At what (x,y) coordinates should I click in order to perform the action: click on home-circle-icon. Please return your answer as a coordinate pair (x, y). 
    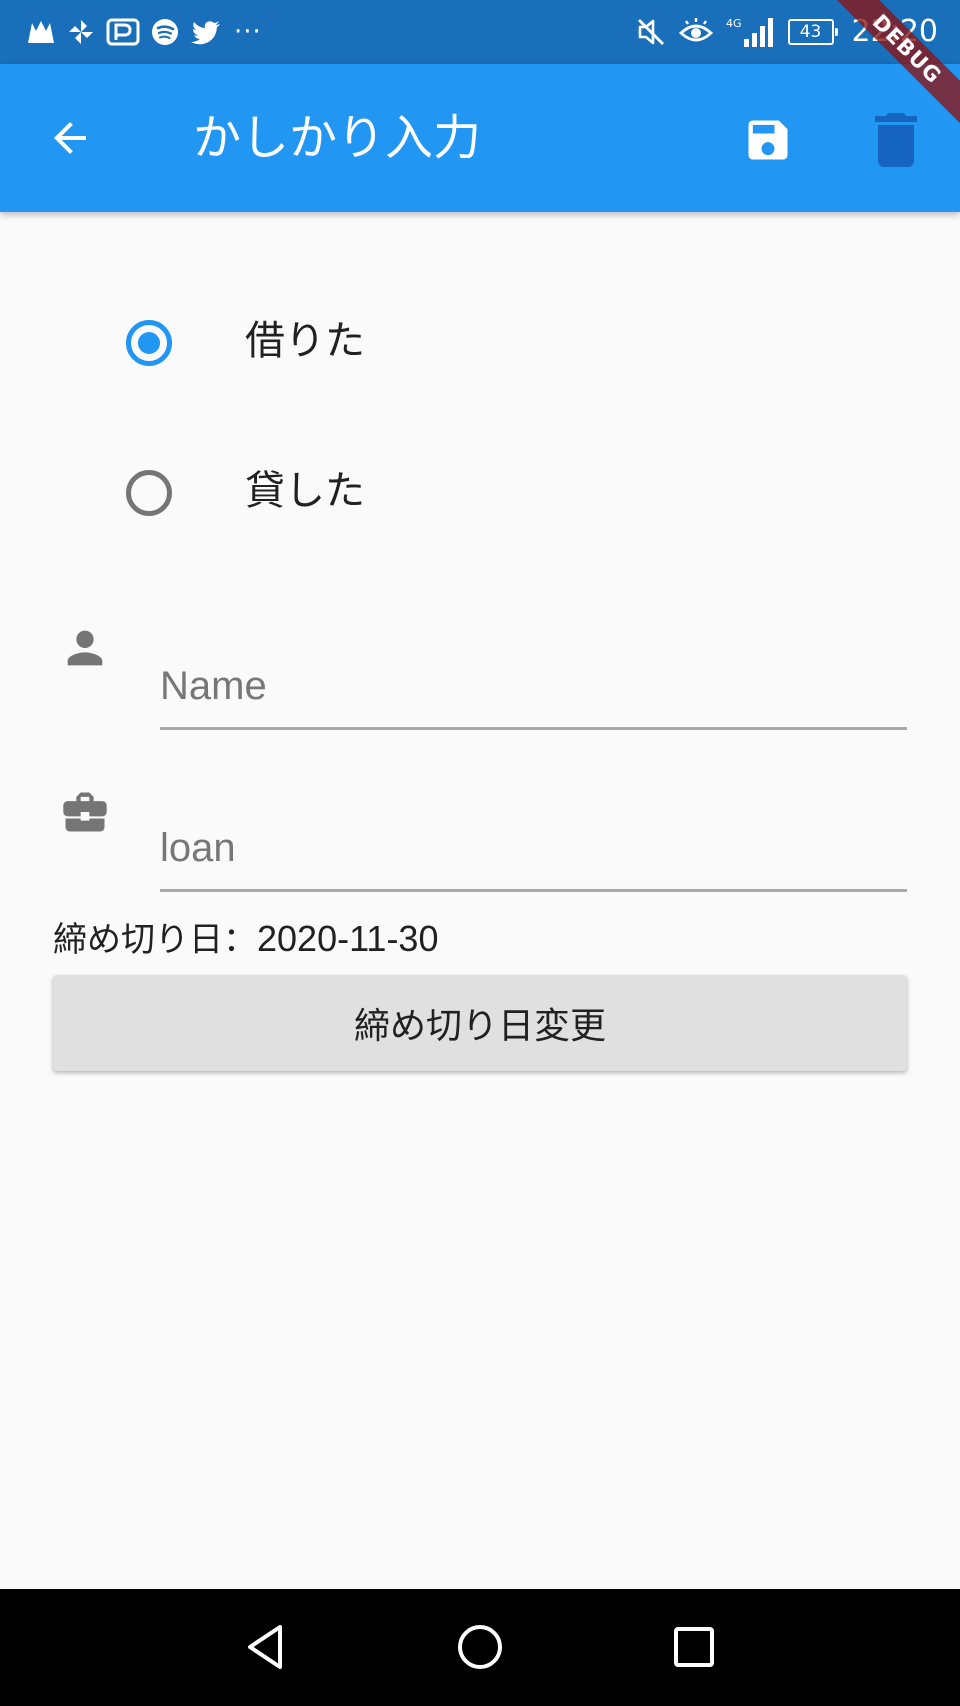
    Looking at the image, I should click on (480, 1647).